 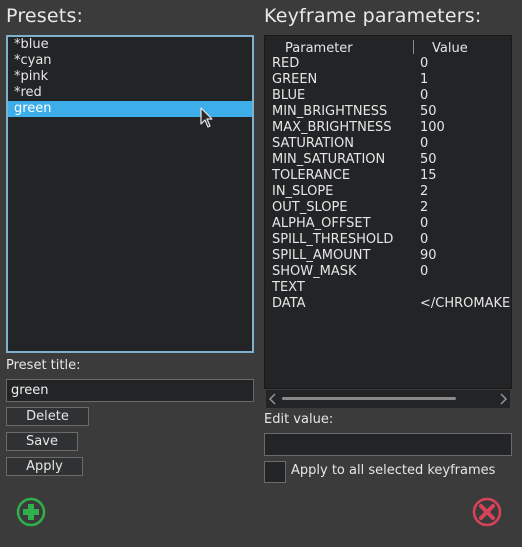 I want to click on parameter-value: 15, so click(x=467, y=176).